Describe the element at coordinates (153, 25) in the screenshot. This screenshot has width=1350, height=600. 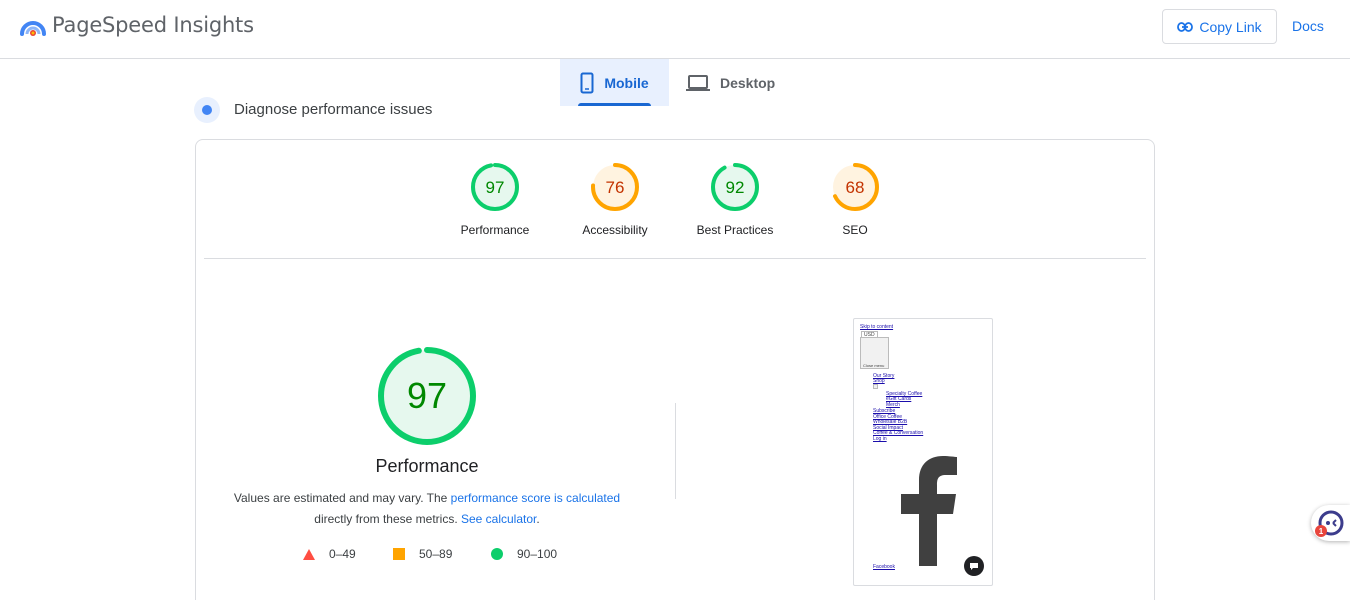
I see `brand-title: PageSpeed Insights` at that location.